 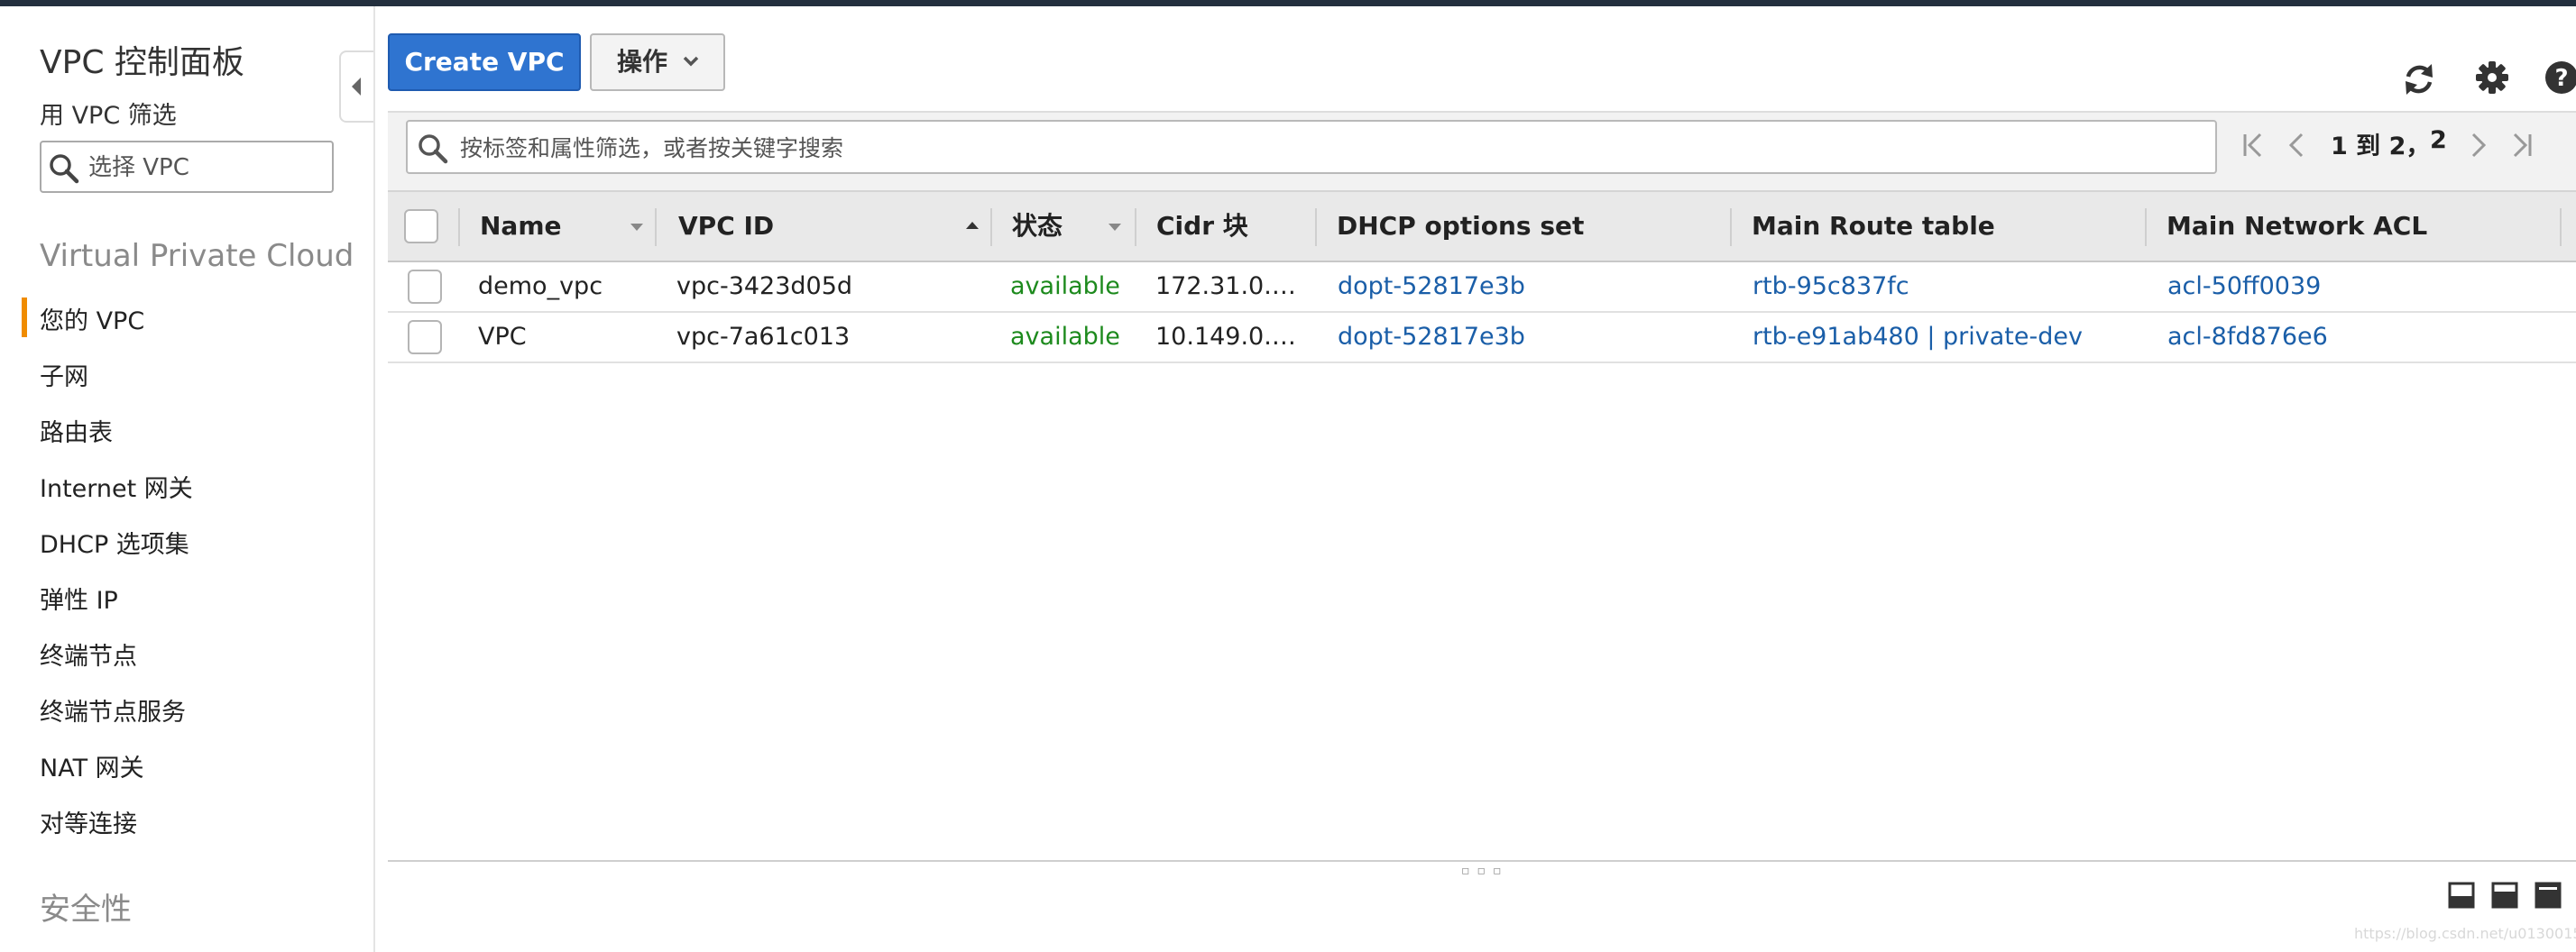 What do you see at coordinates (484, 62) in the screenshot?
I see `create-vpc-button: Create VPC` at bounding box center [484, 62].